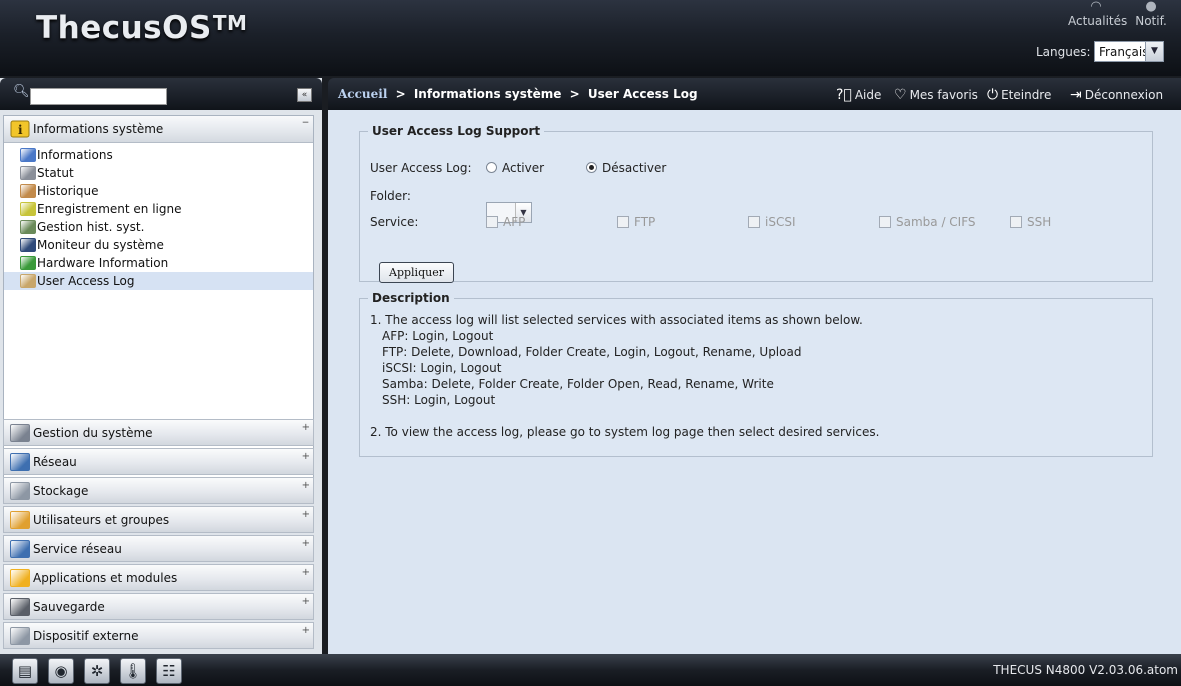 The image size is (1181, 686). Describe the element at coordinates (20, 433) in the screenshot. I see `tools-icon` at that location.